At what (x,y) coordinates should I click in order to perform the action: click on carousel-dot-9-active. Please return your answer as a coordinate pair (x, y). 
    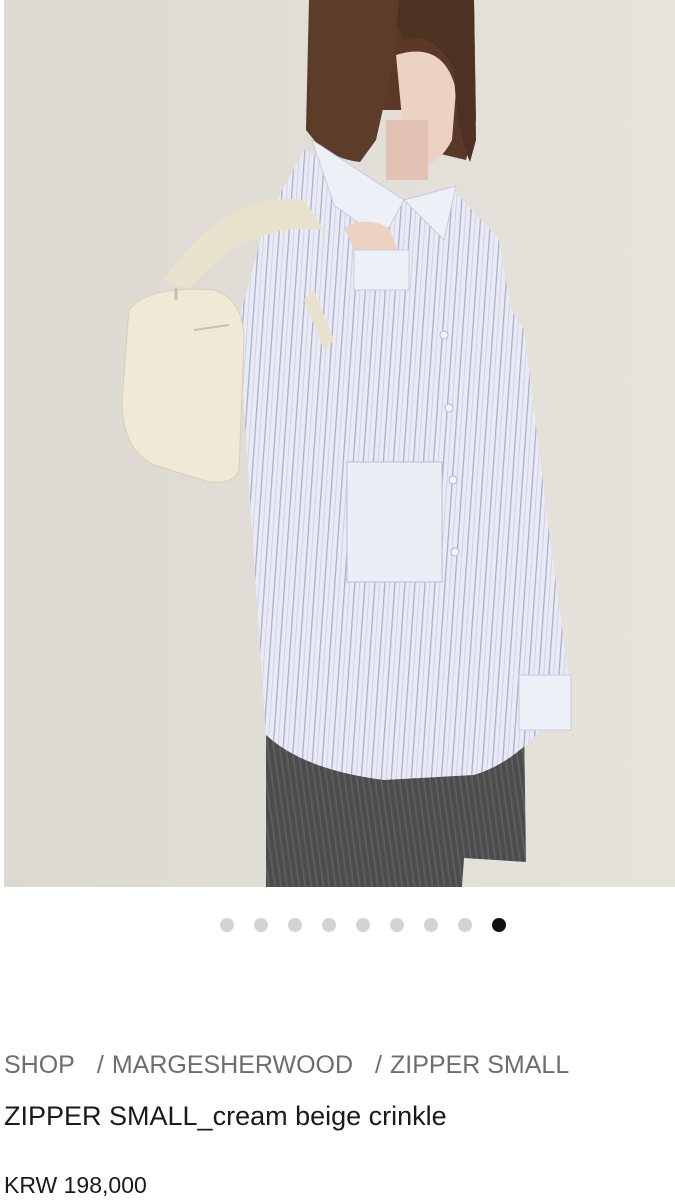
    Looking at the image, I should click on (498, 925).